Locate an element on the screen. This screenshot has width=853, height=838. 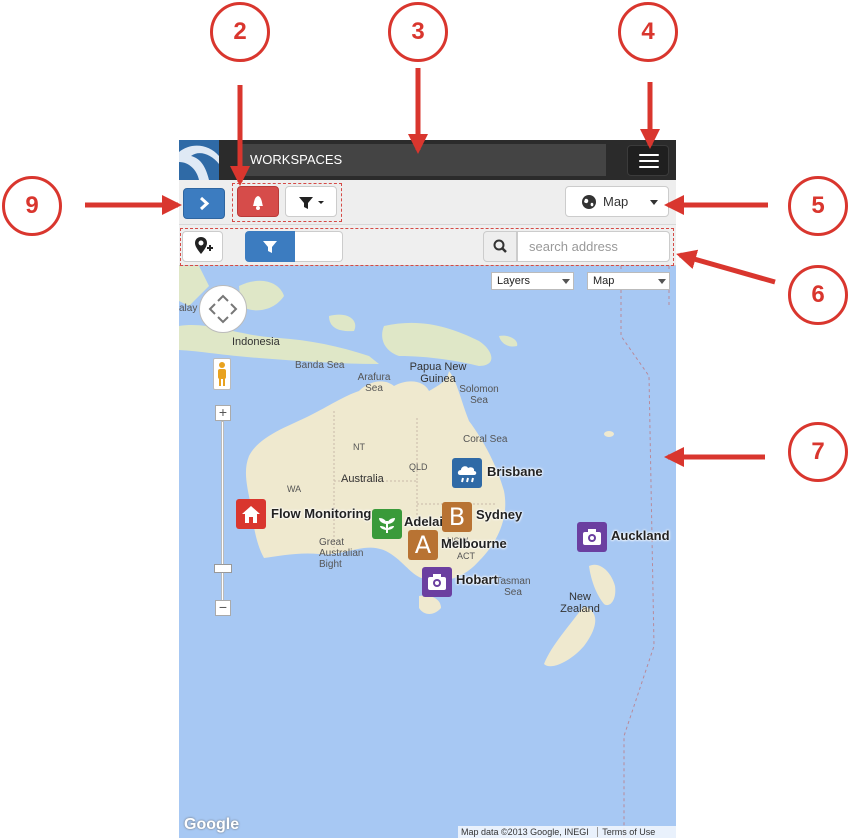
callout-3: 3 is located at coordinates (418, 32).